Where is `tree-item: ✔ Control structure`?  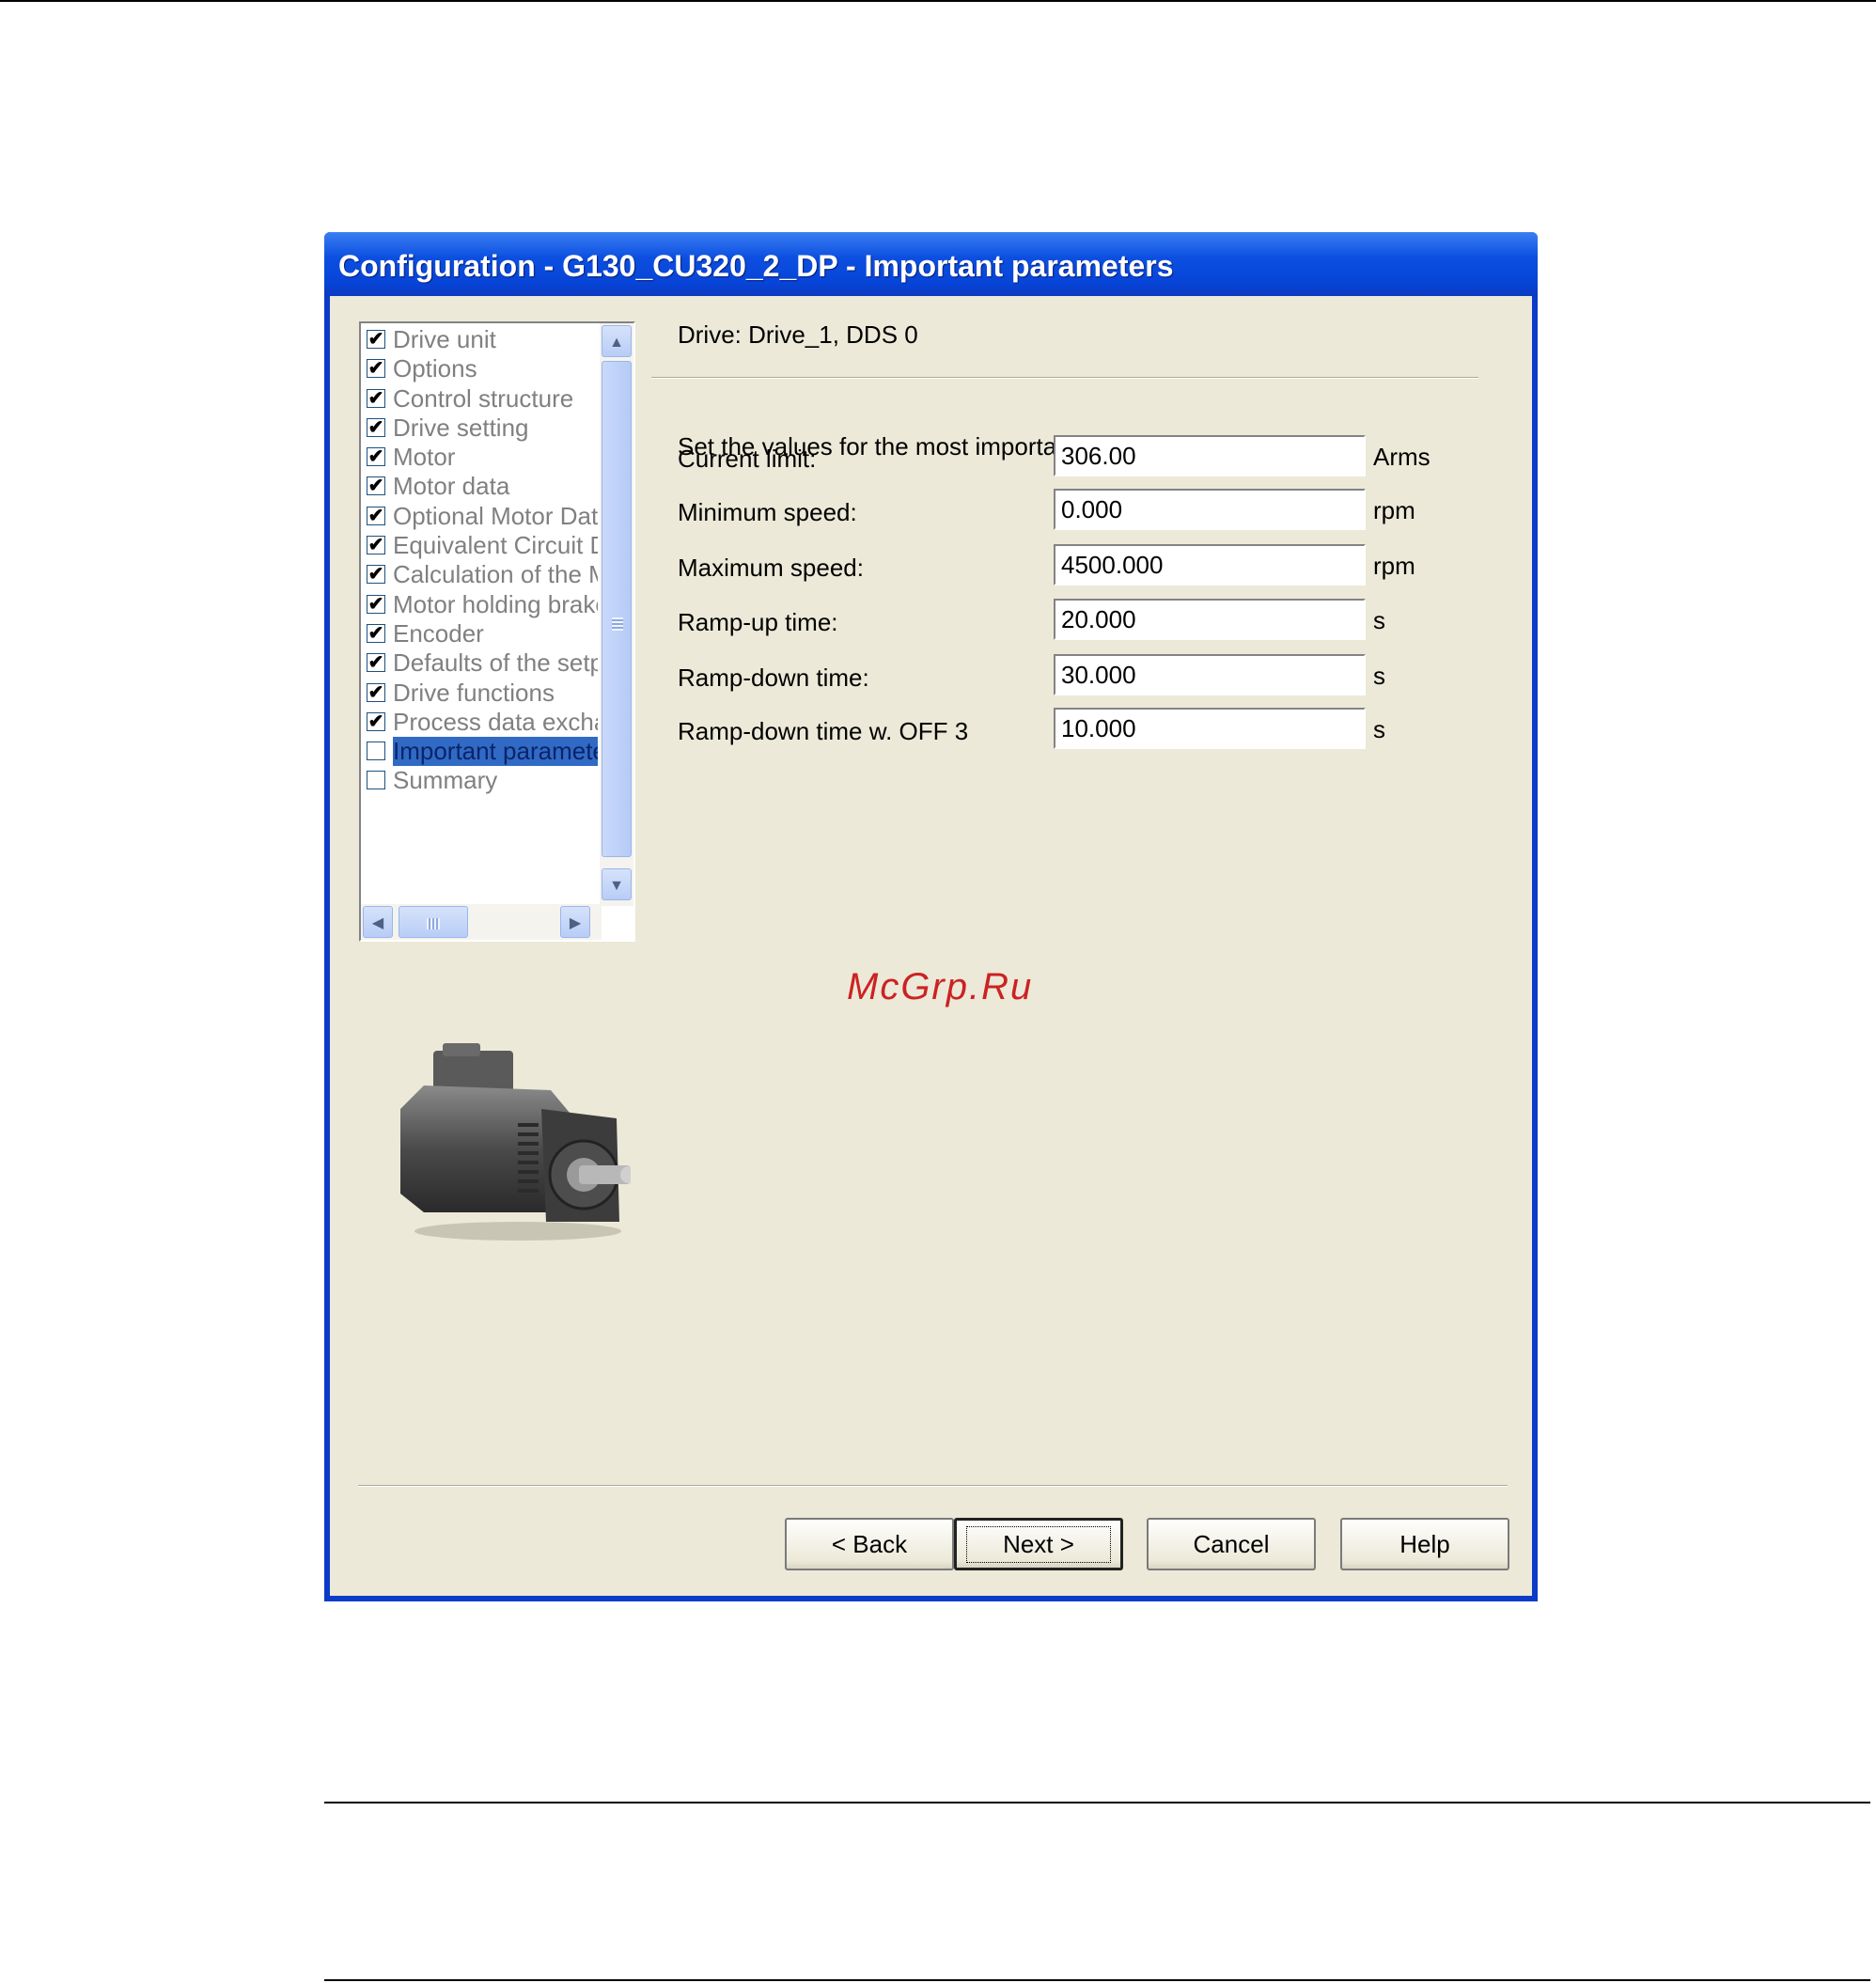 tree-item: ✔ Control structure is located at coordinates (481, 399).